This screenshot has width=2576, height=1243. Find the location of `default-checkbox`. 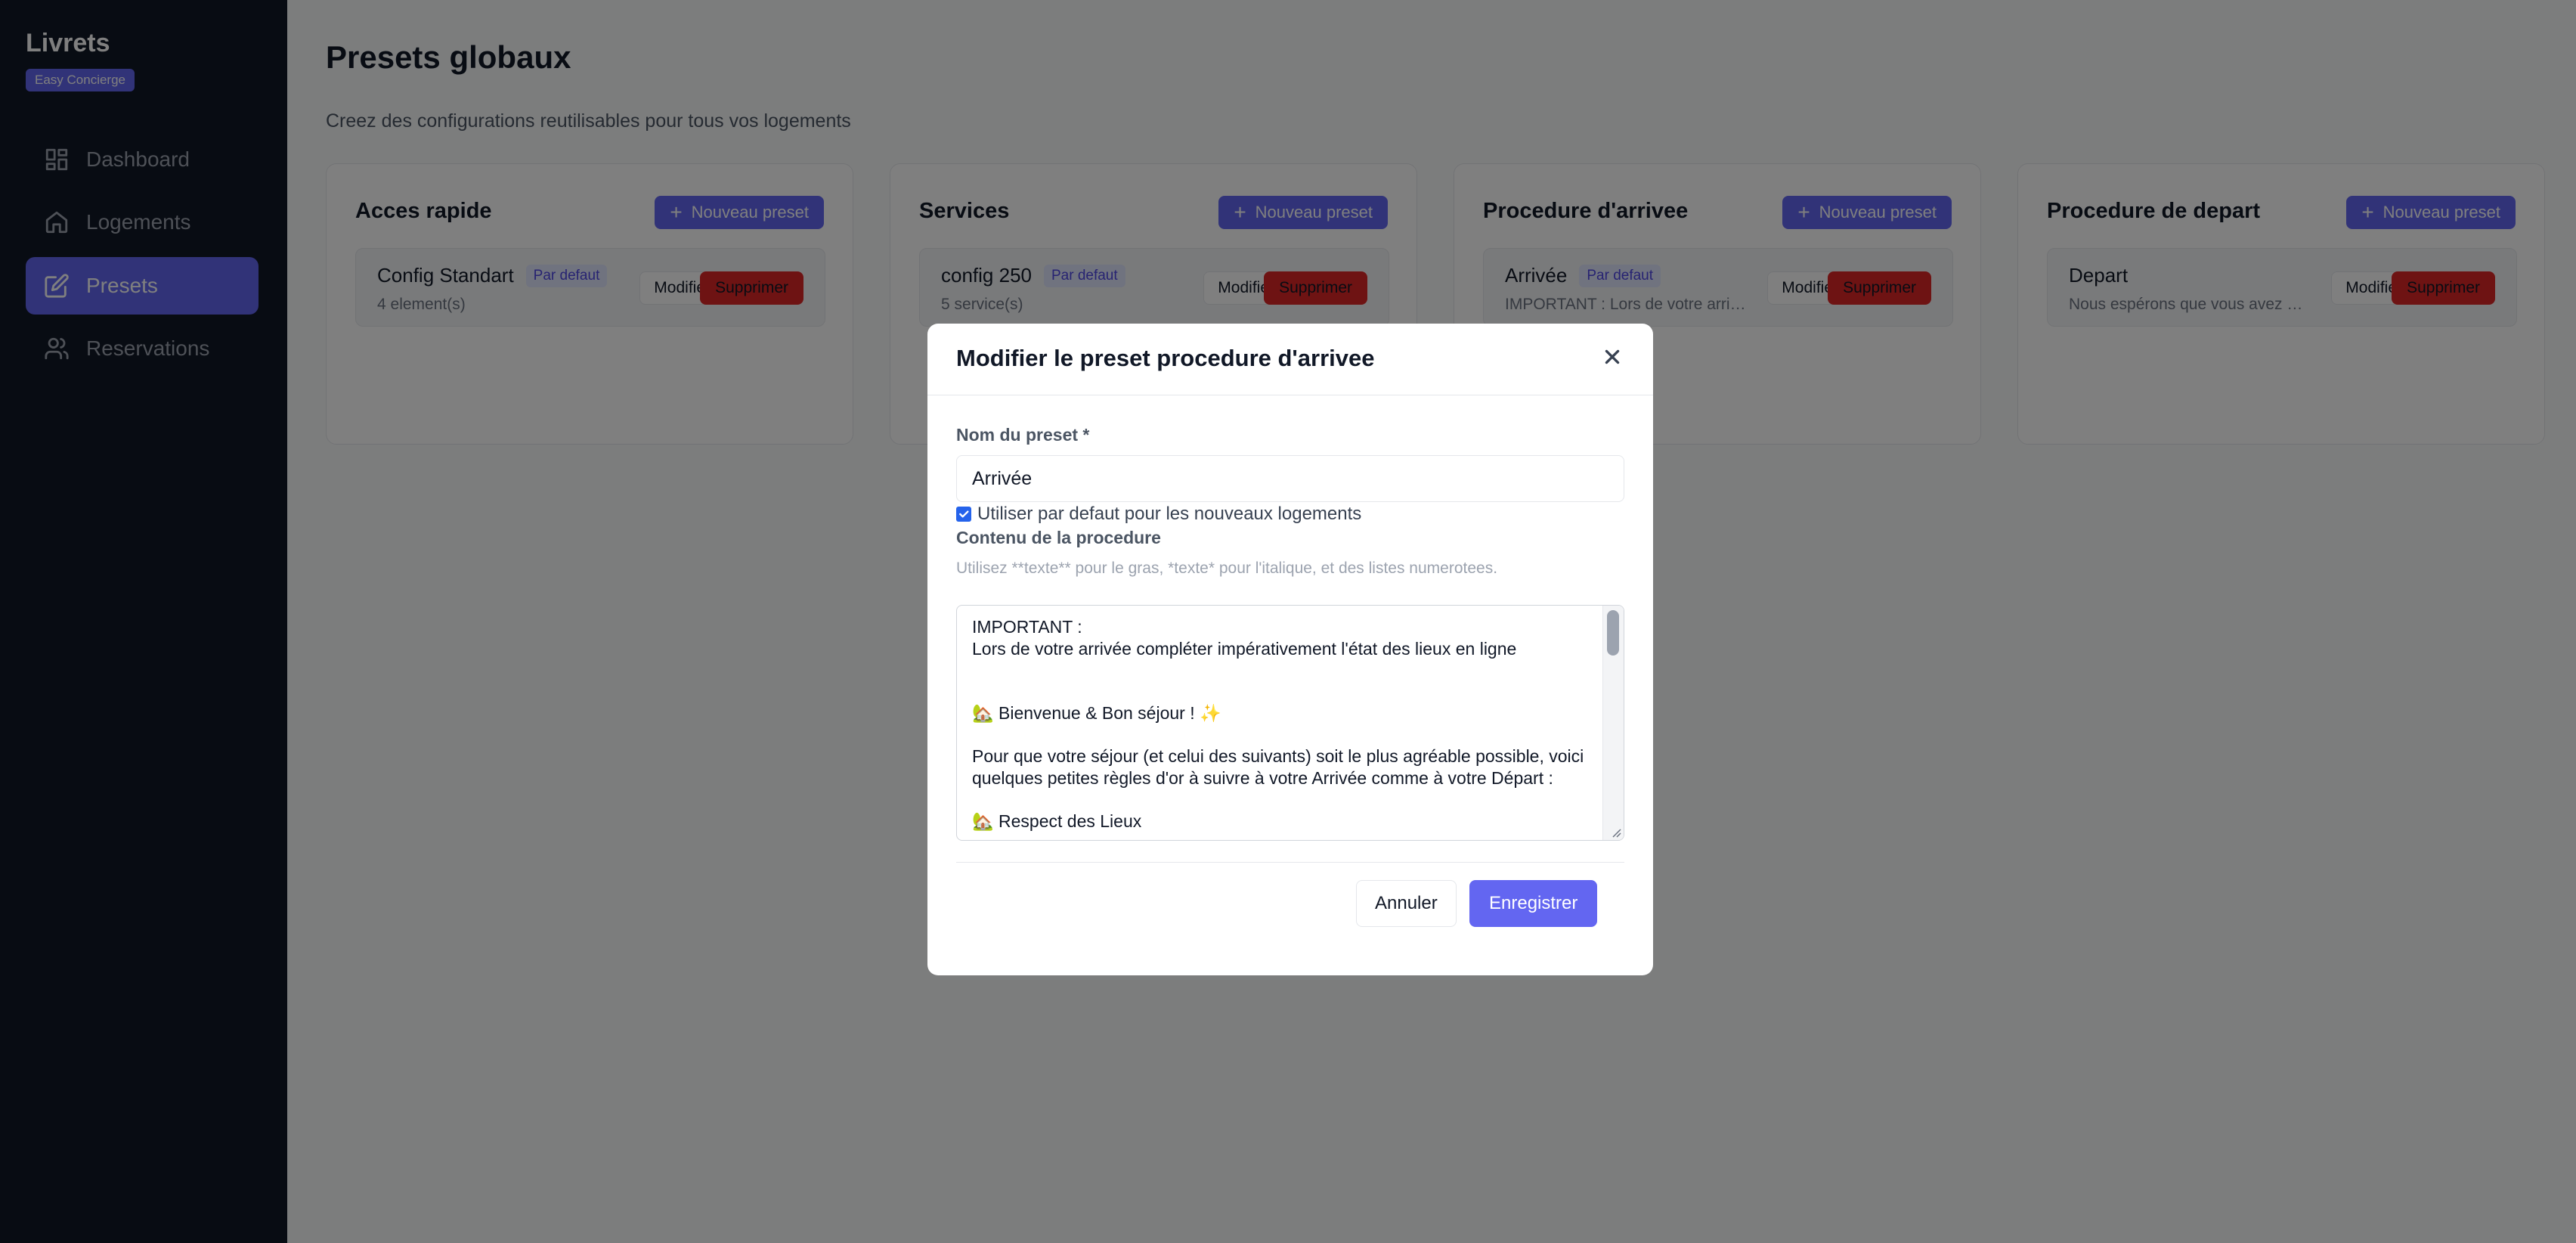

default-checkbox is located at coordinates (963, 515).